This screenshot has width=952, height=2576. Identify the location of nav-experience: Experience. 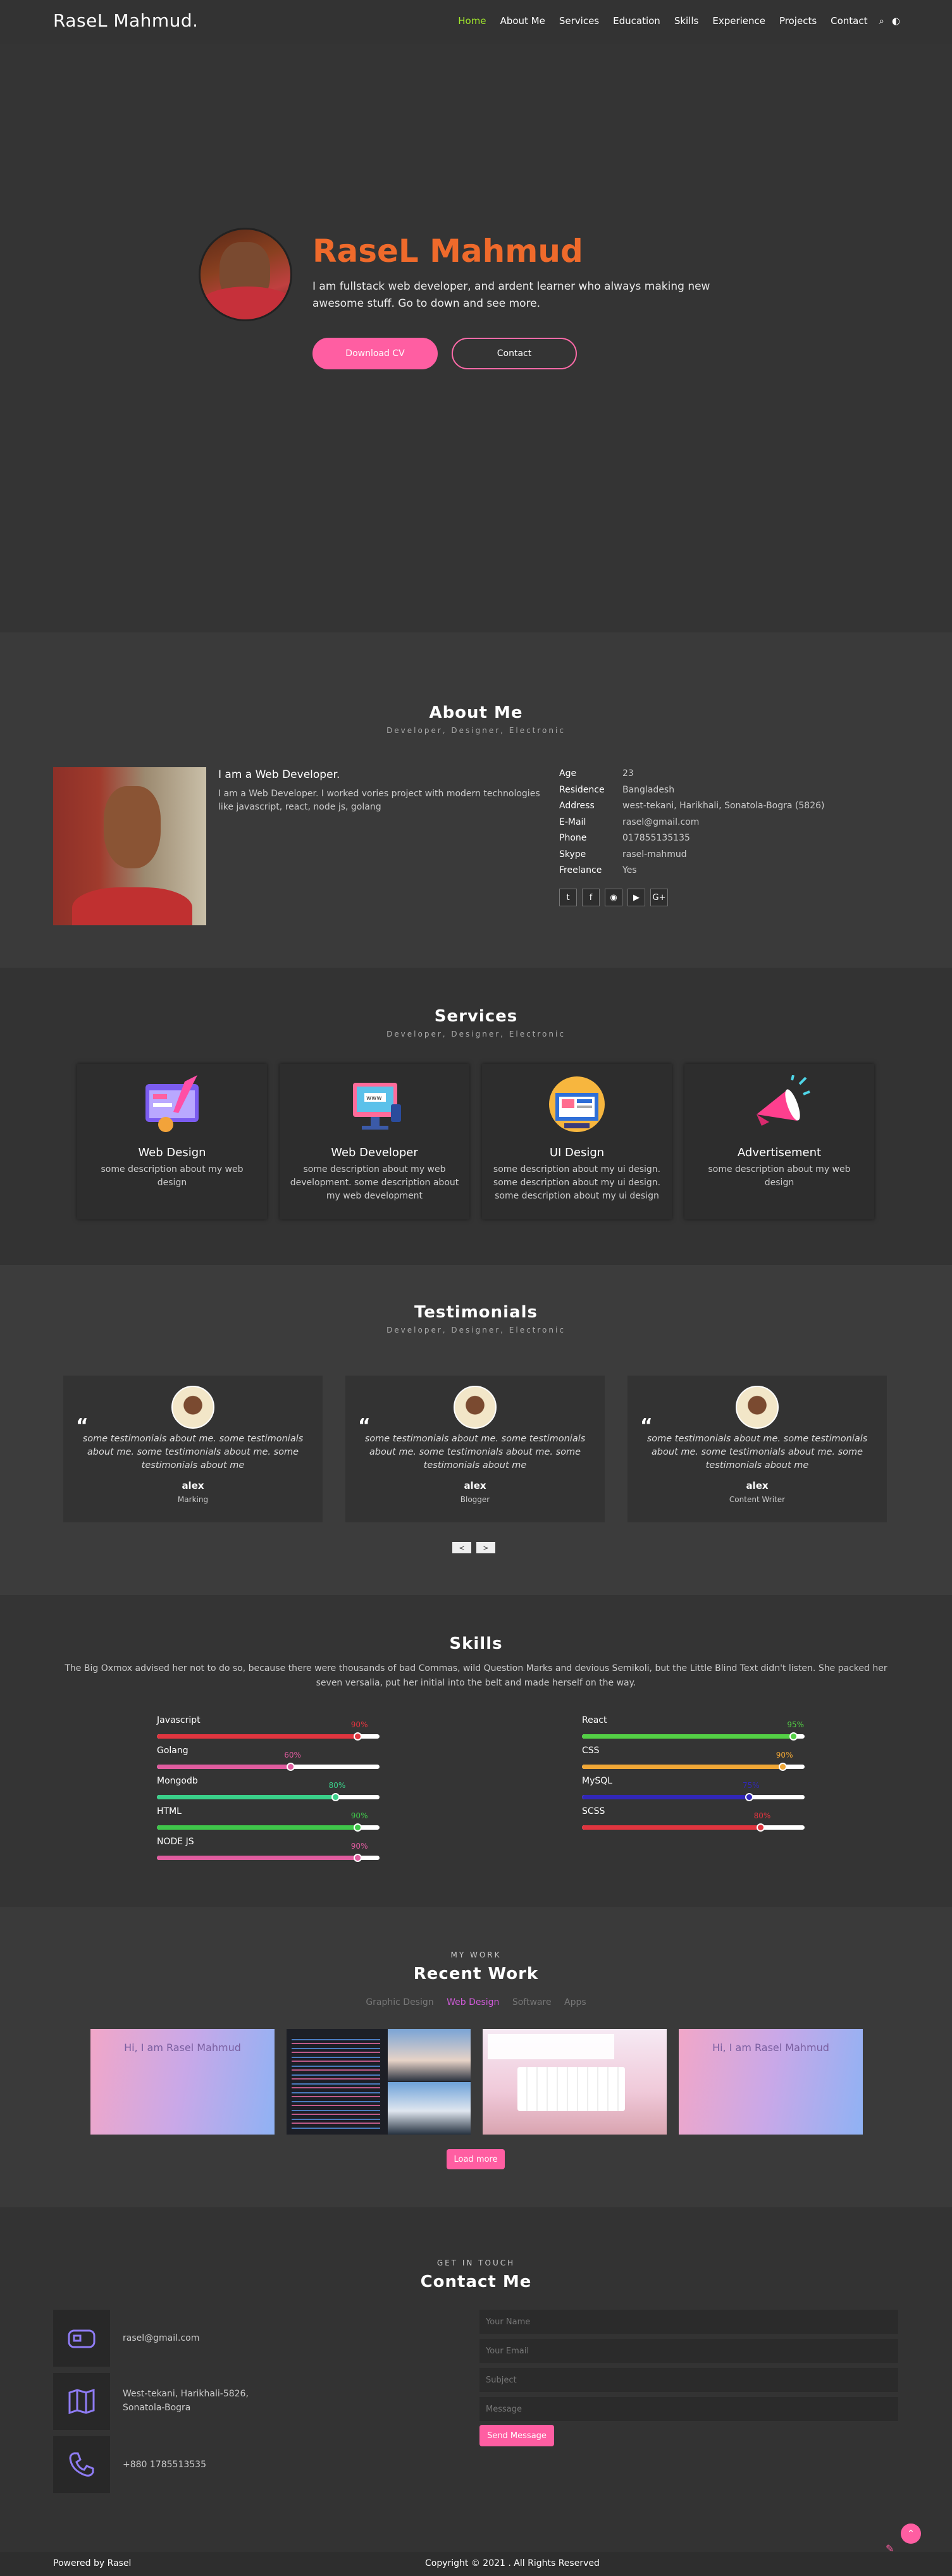
(738, 21).